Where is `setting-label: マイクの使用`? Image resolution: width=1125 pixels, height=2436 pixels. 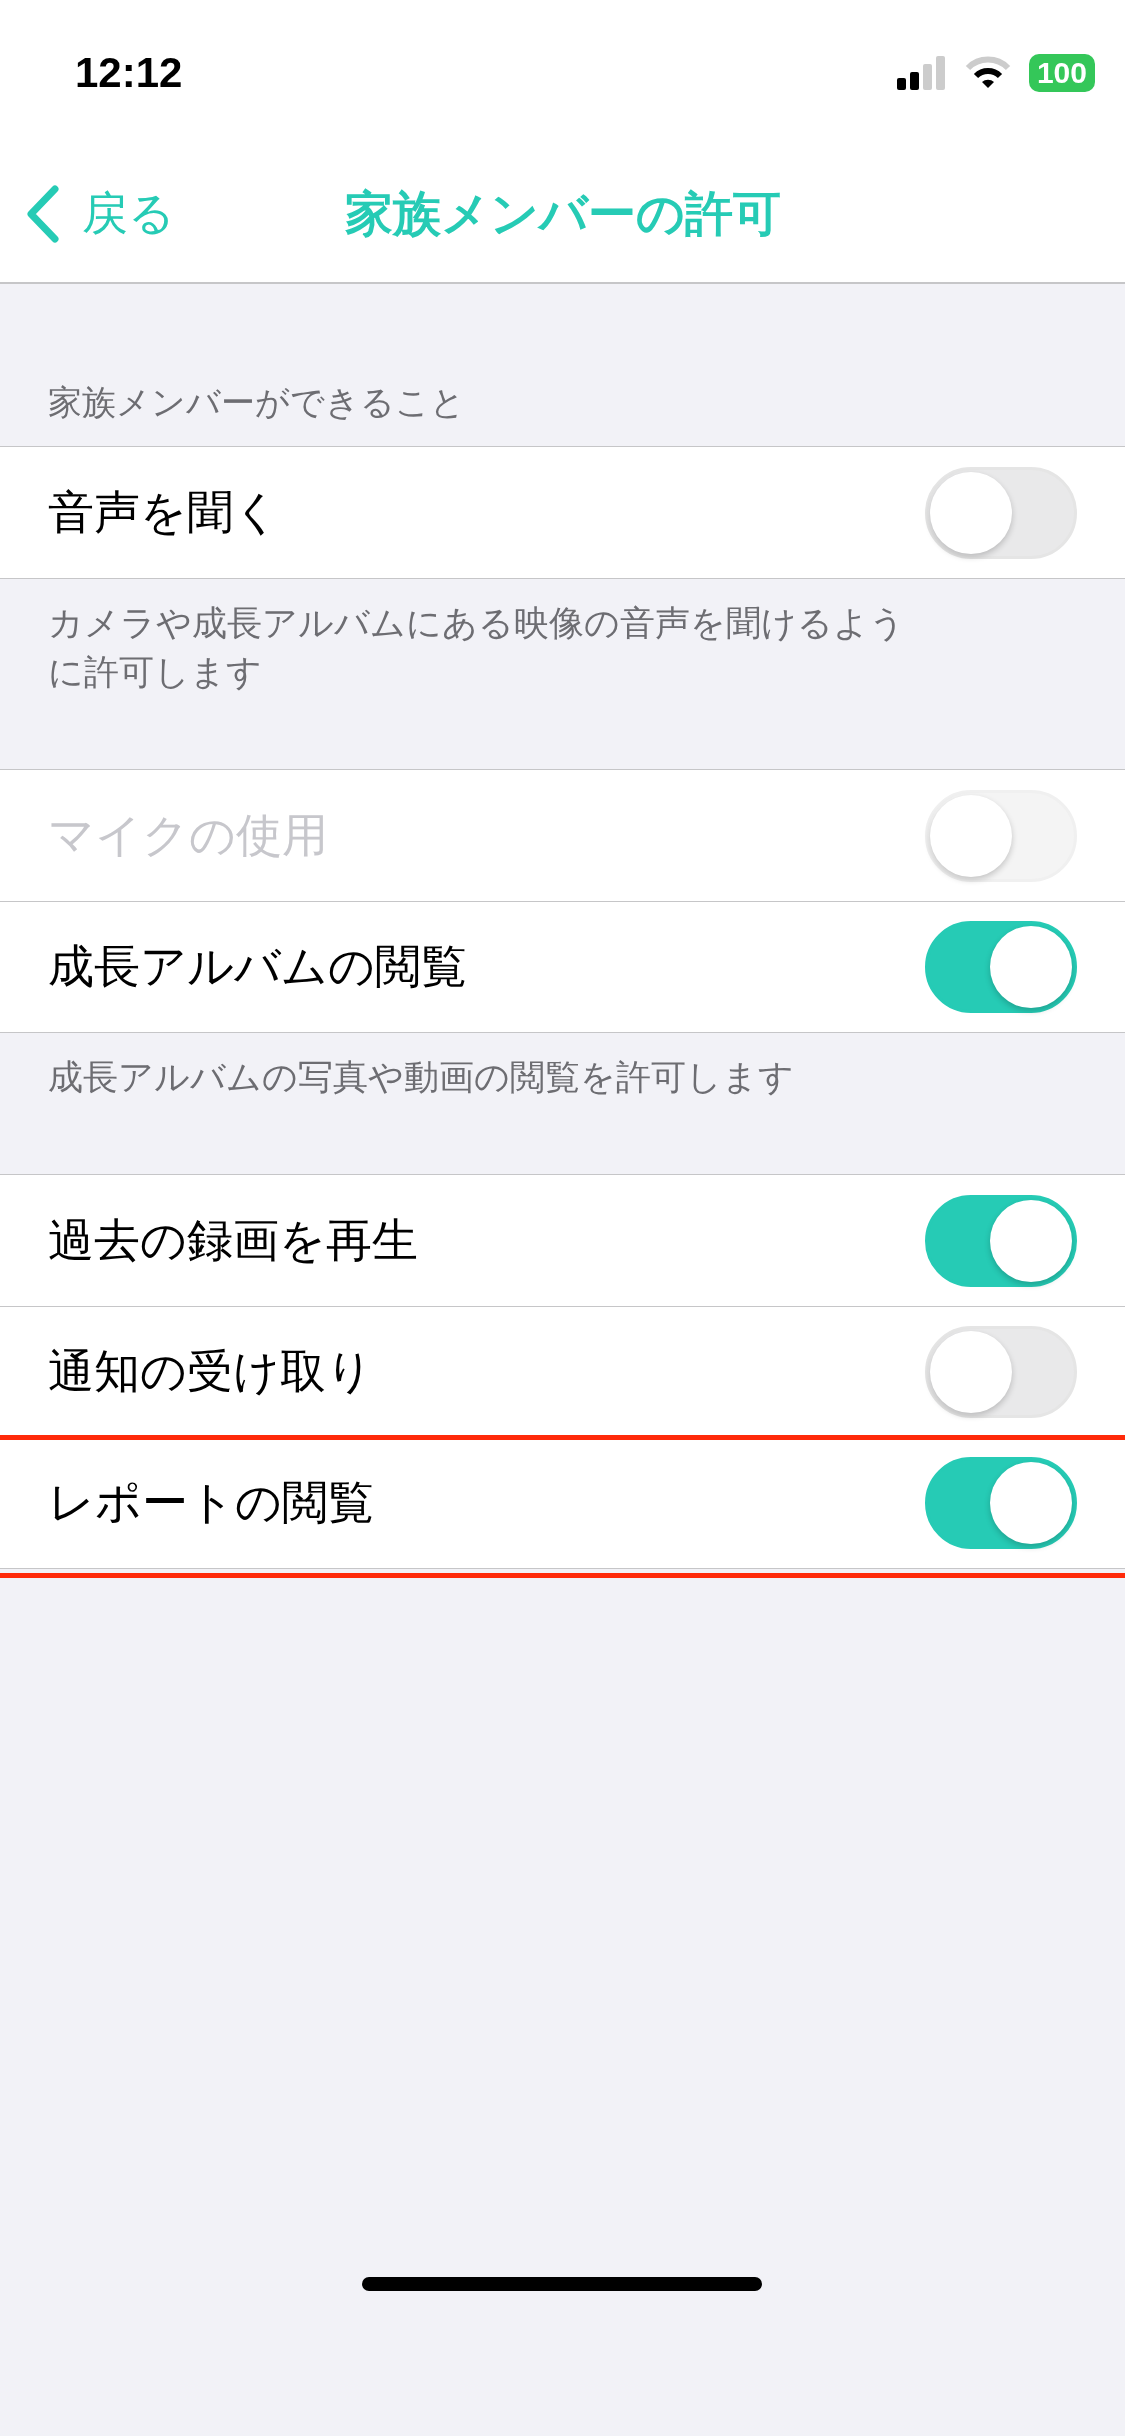 setting-label: マイクの使用 is located at coordinates (188, 835).